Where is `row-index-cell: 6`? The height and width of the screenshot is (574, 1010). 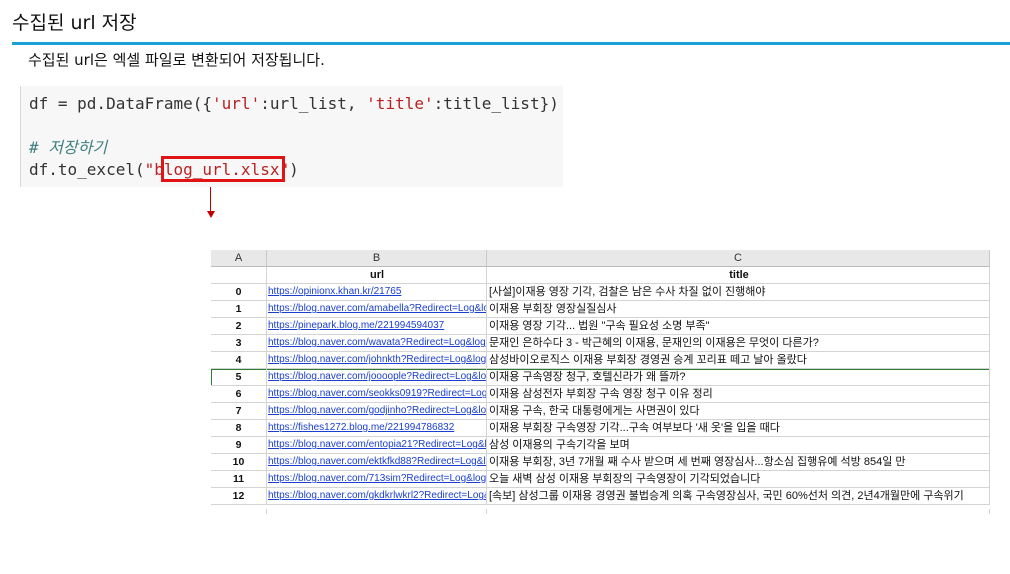 row-index-cell: 6 is located at coordinates (239, 394).